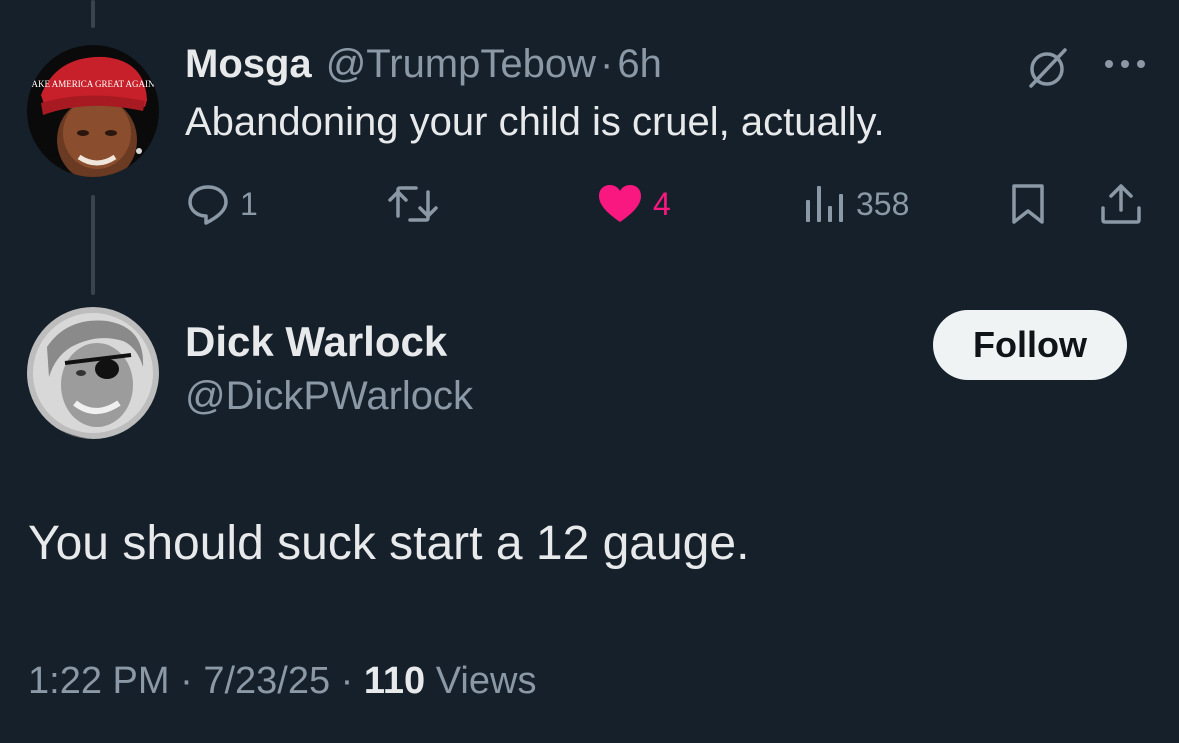  Describe the element at coordinates (248, 64) in the screenshot. I see `author-name: Mosga` at that location.